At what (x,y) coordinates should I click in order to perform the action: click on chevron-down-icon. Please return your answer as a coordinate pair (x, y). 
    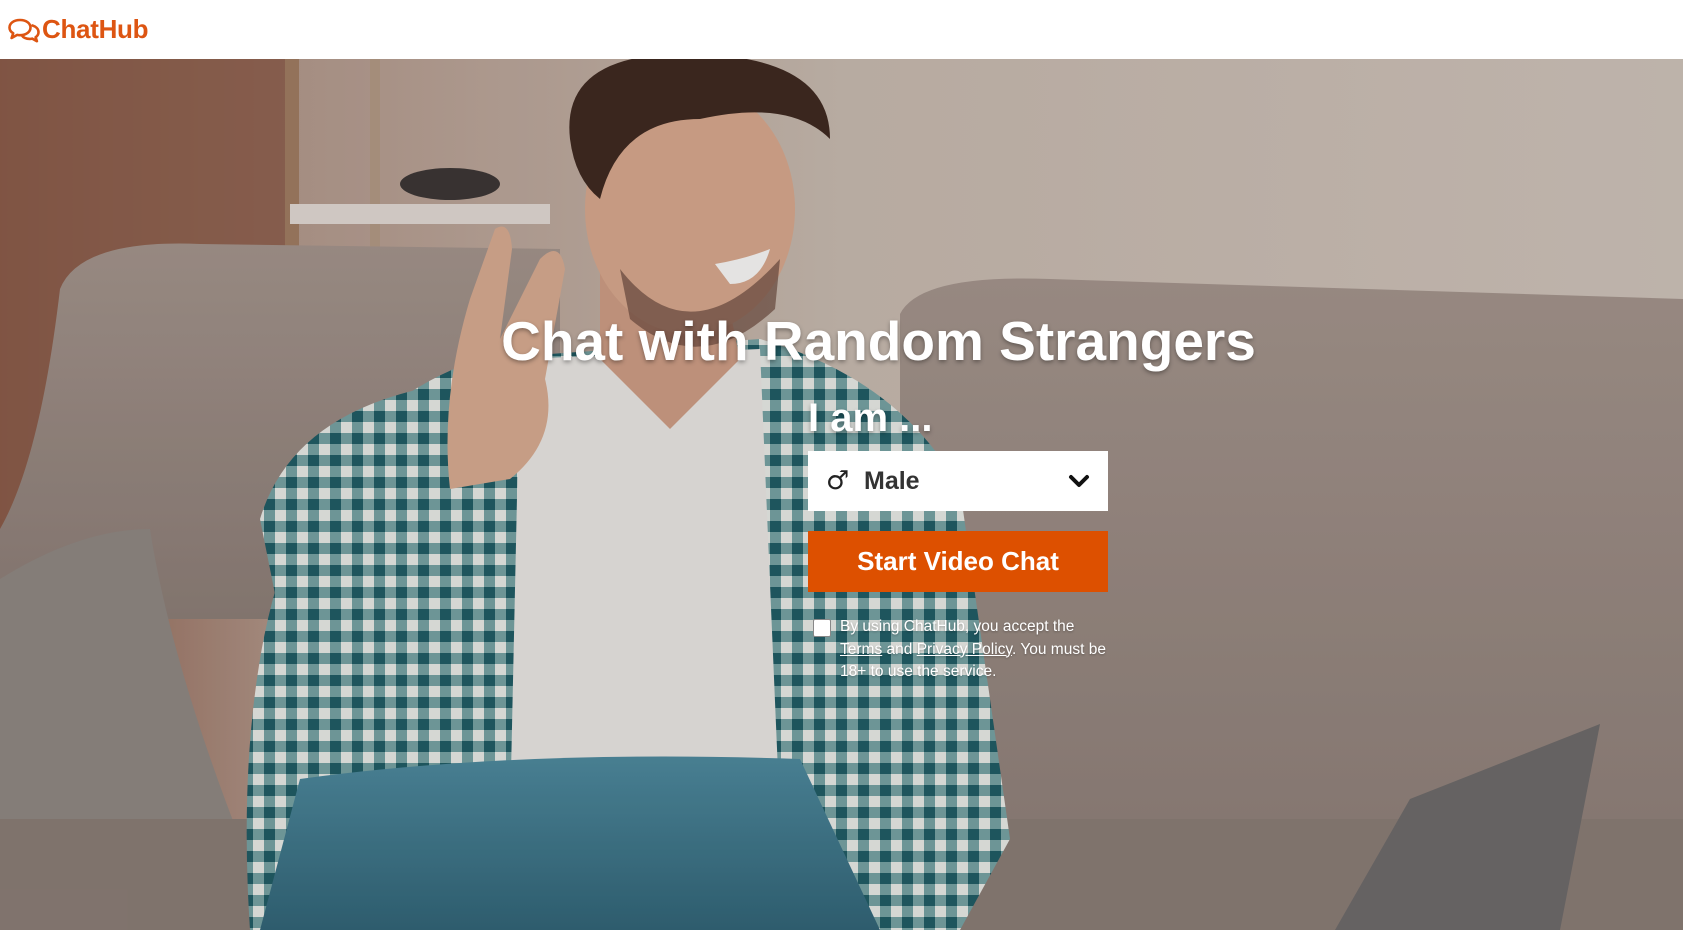
    Looking at the image, I should click on (1079, 481).